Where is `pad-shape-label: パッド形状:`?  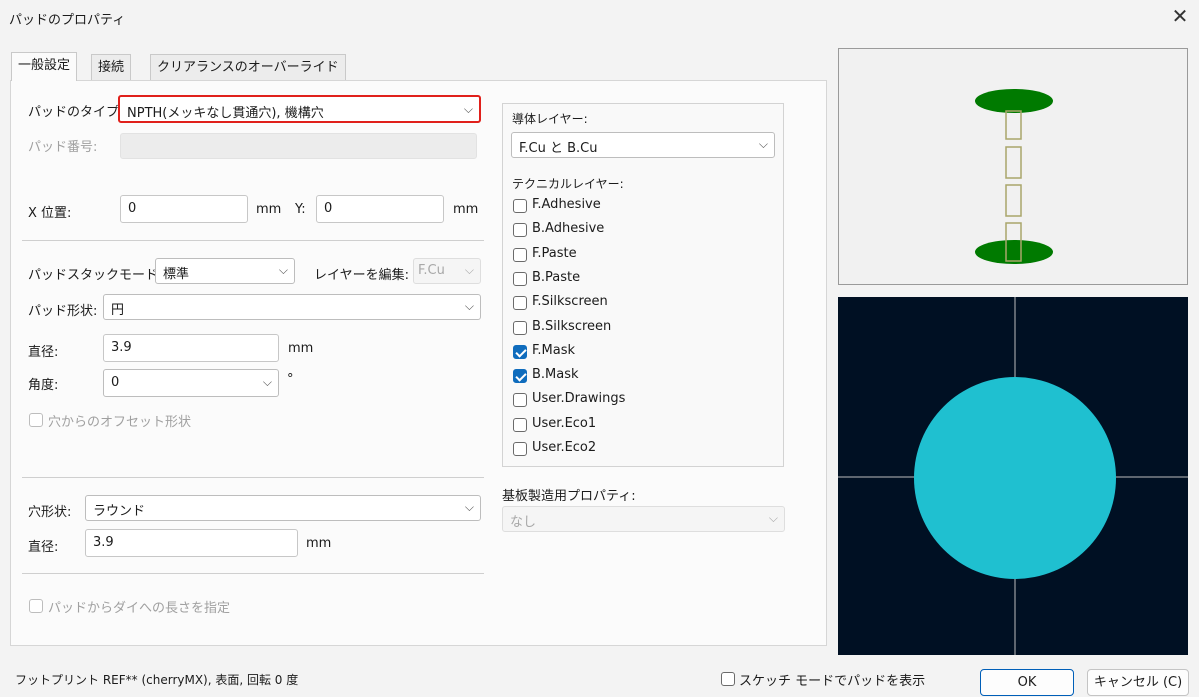 pad-shape-label: パッド形状: is located at coordinates (63, 311).